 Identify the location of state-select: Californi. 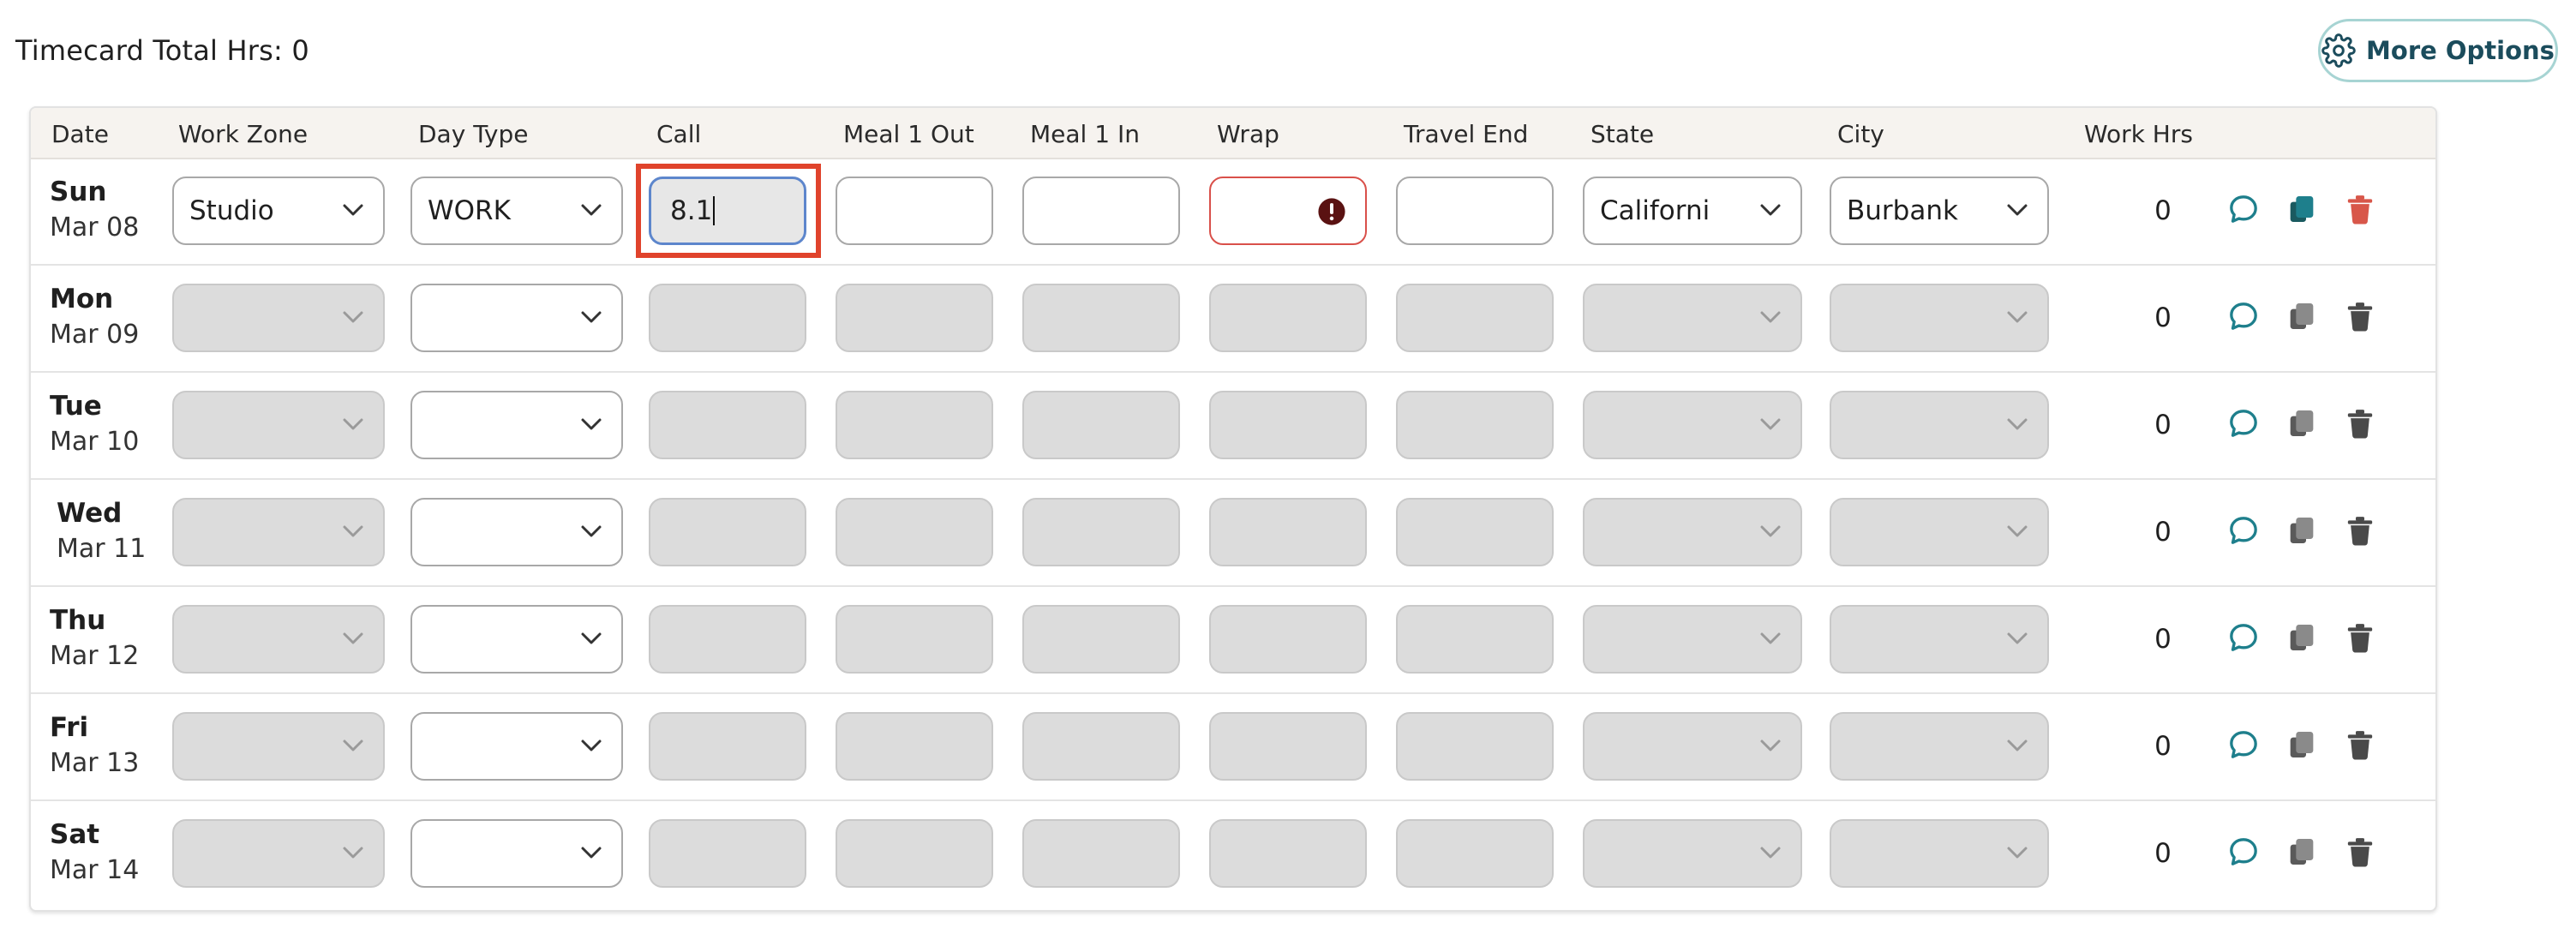
(1692, 211).